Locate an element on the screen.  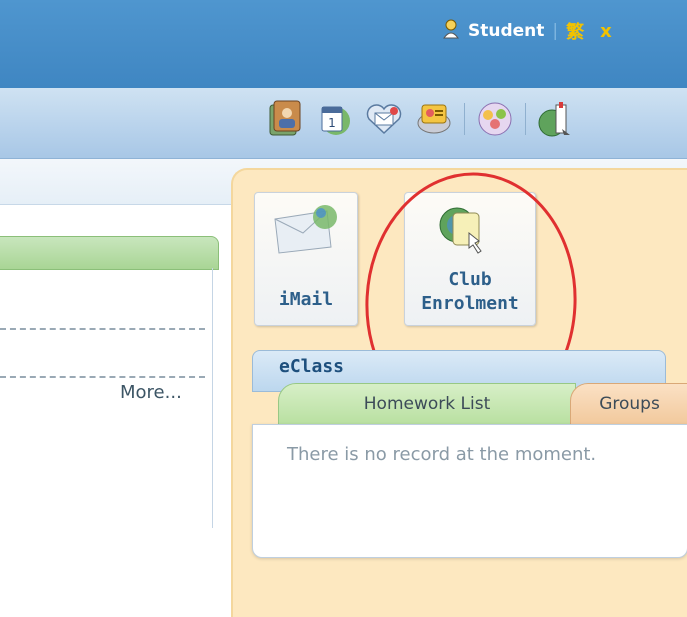
school-globe-icon is located at coordinates (556, 119).